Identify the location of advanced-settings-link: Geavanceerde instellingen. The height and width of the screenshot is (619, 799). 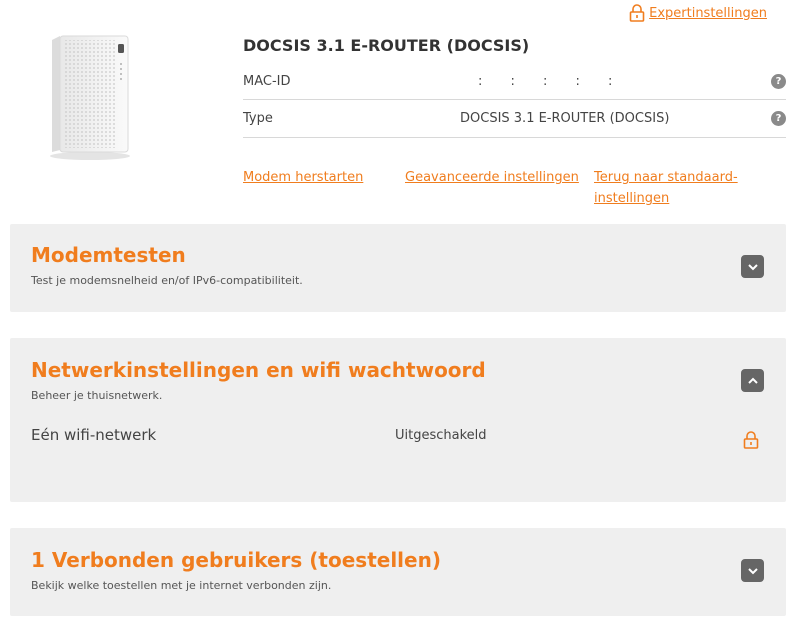
(492, 177).